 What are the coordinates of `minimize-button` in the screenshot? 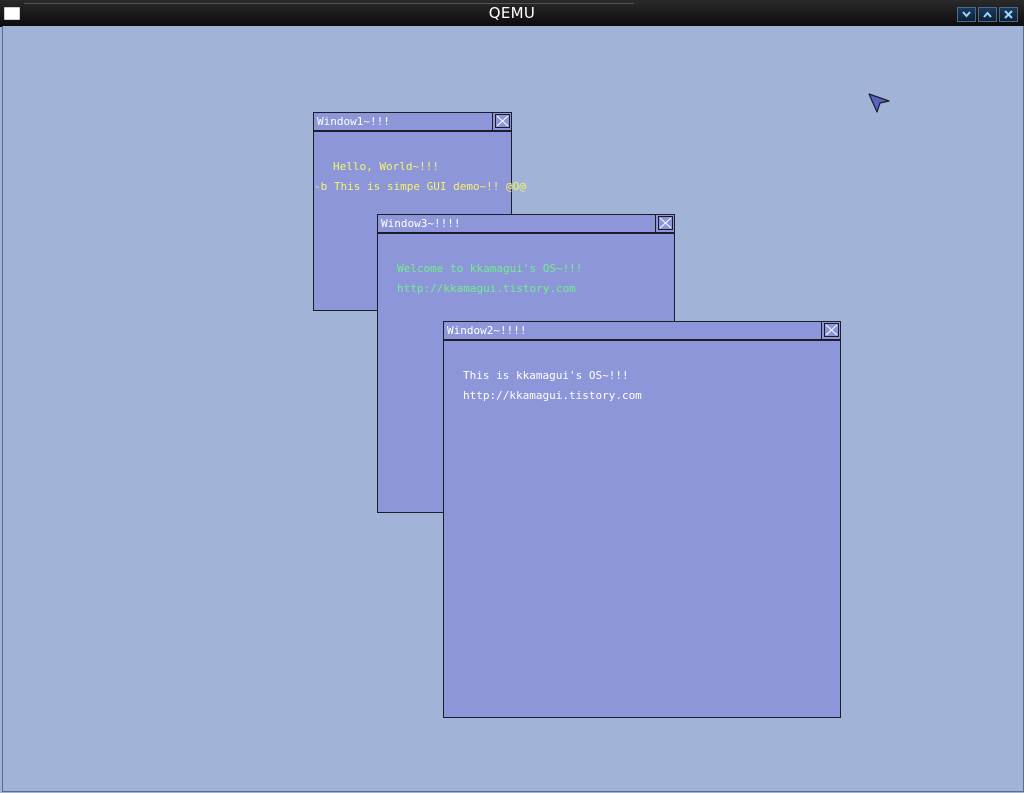 It's located at (966, 14).